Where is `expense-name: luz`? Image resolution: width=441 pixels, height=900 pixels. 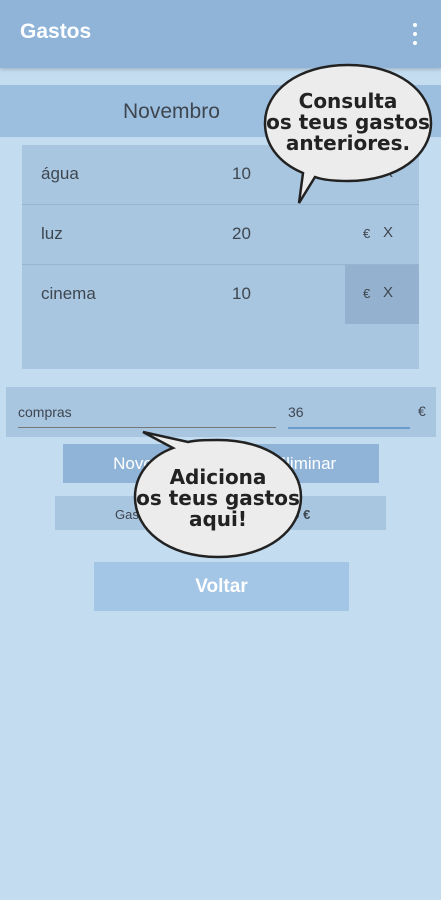
expense-name: luz is located at coordinates (52, 233).